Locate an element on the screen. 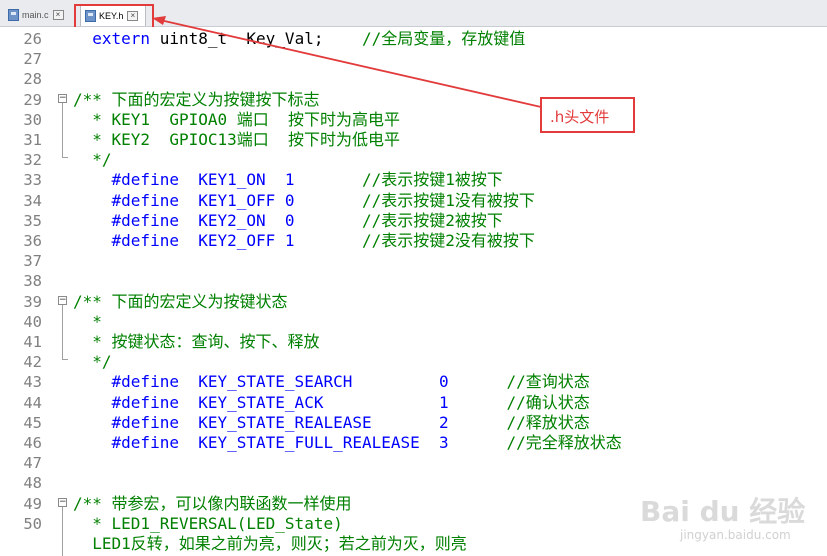  code-line: 34 #define KEY1_OFF 0 //表示按键1没有被按下 is located at coordinates (413, 201).